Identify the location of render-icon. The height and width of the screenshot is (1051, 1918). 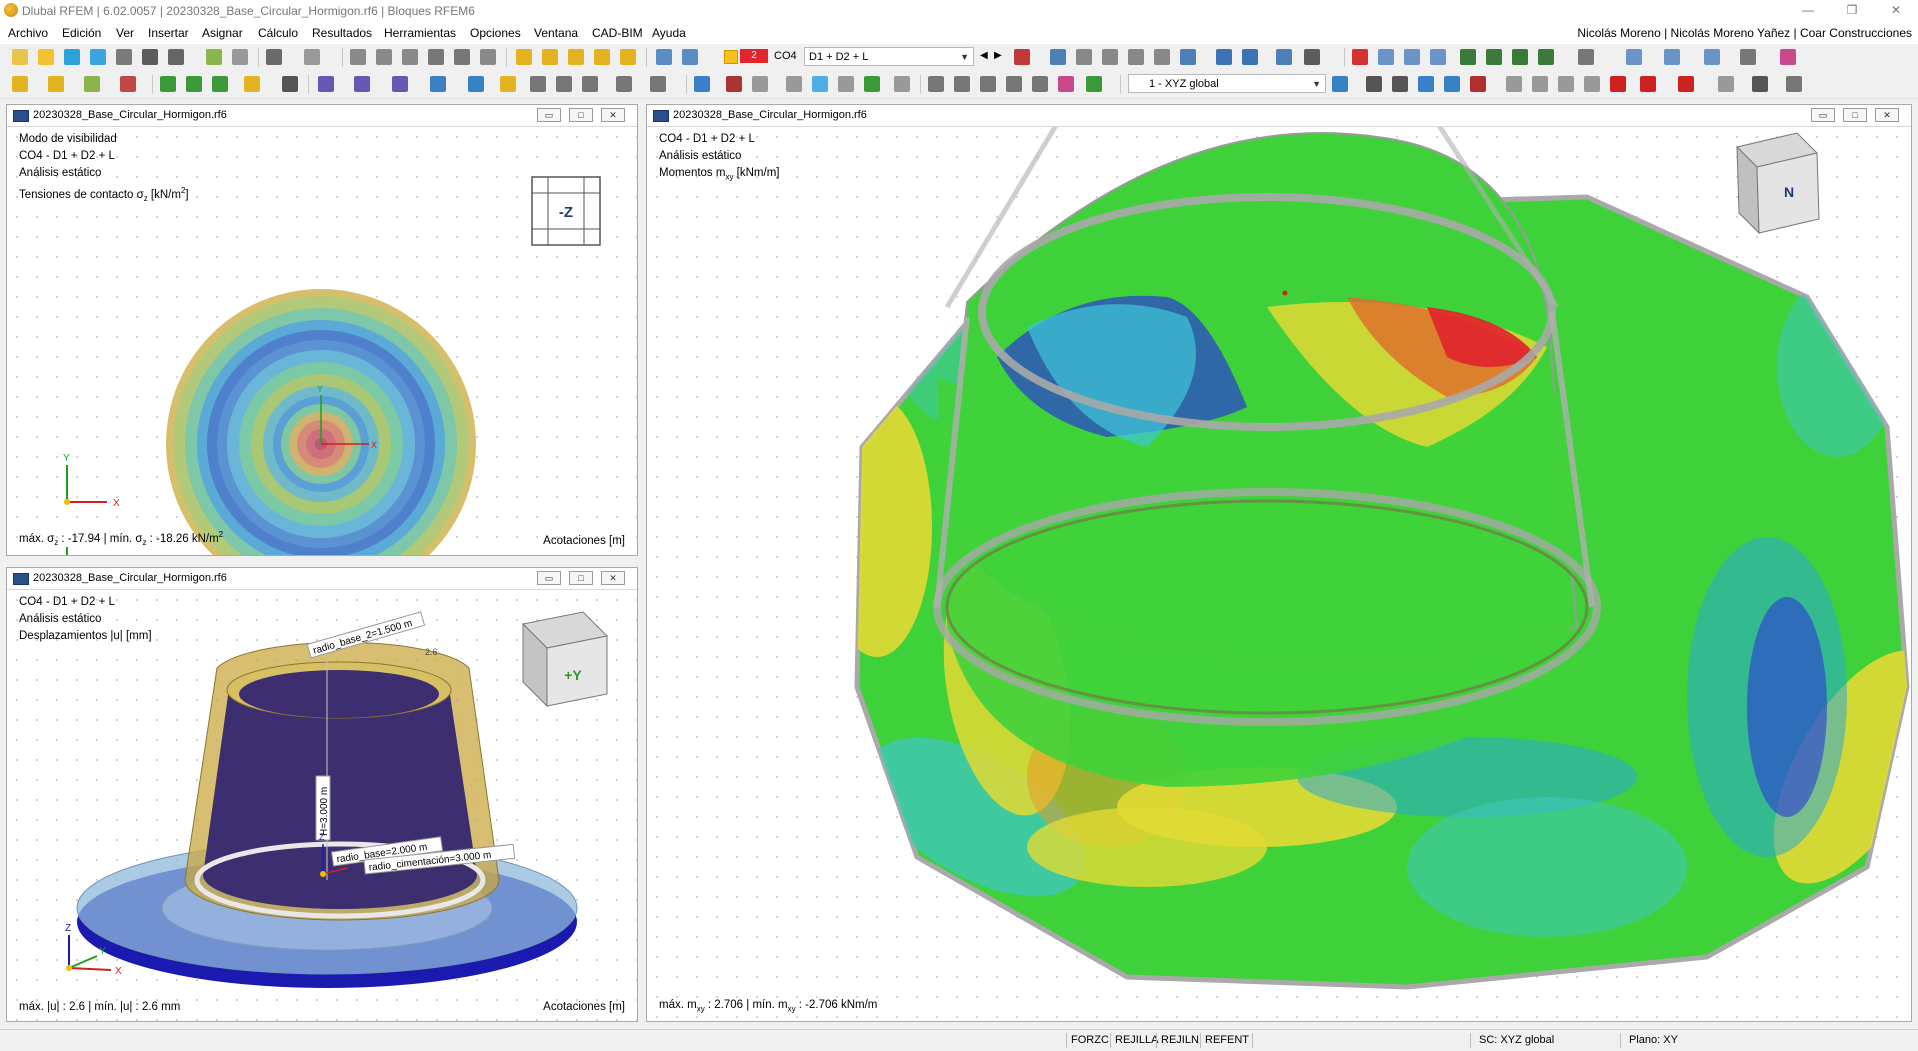
(1586, 57).